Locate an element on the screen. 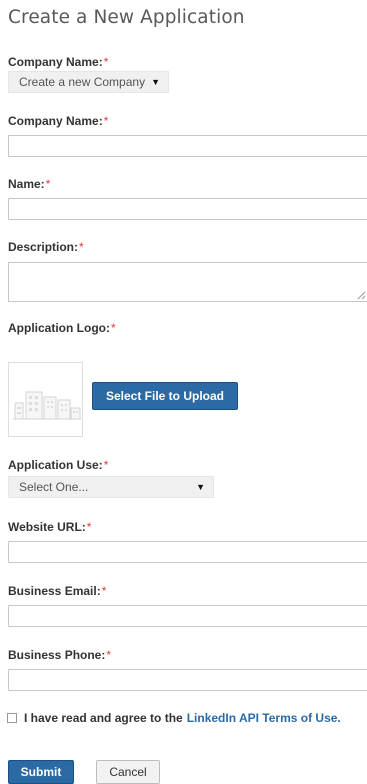 The width and height of the screenshot is (367, 784). select-file-button: Select File to Upload is located at coordinates (165, 396).